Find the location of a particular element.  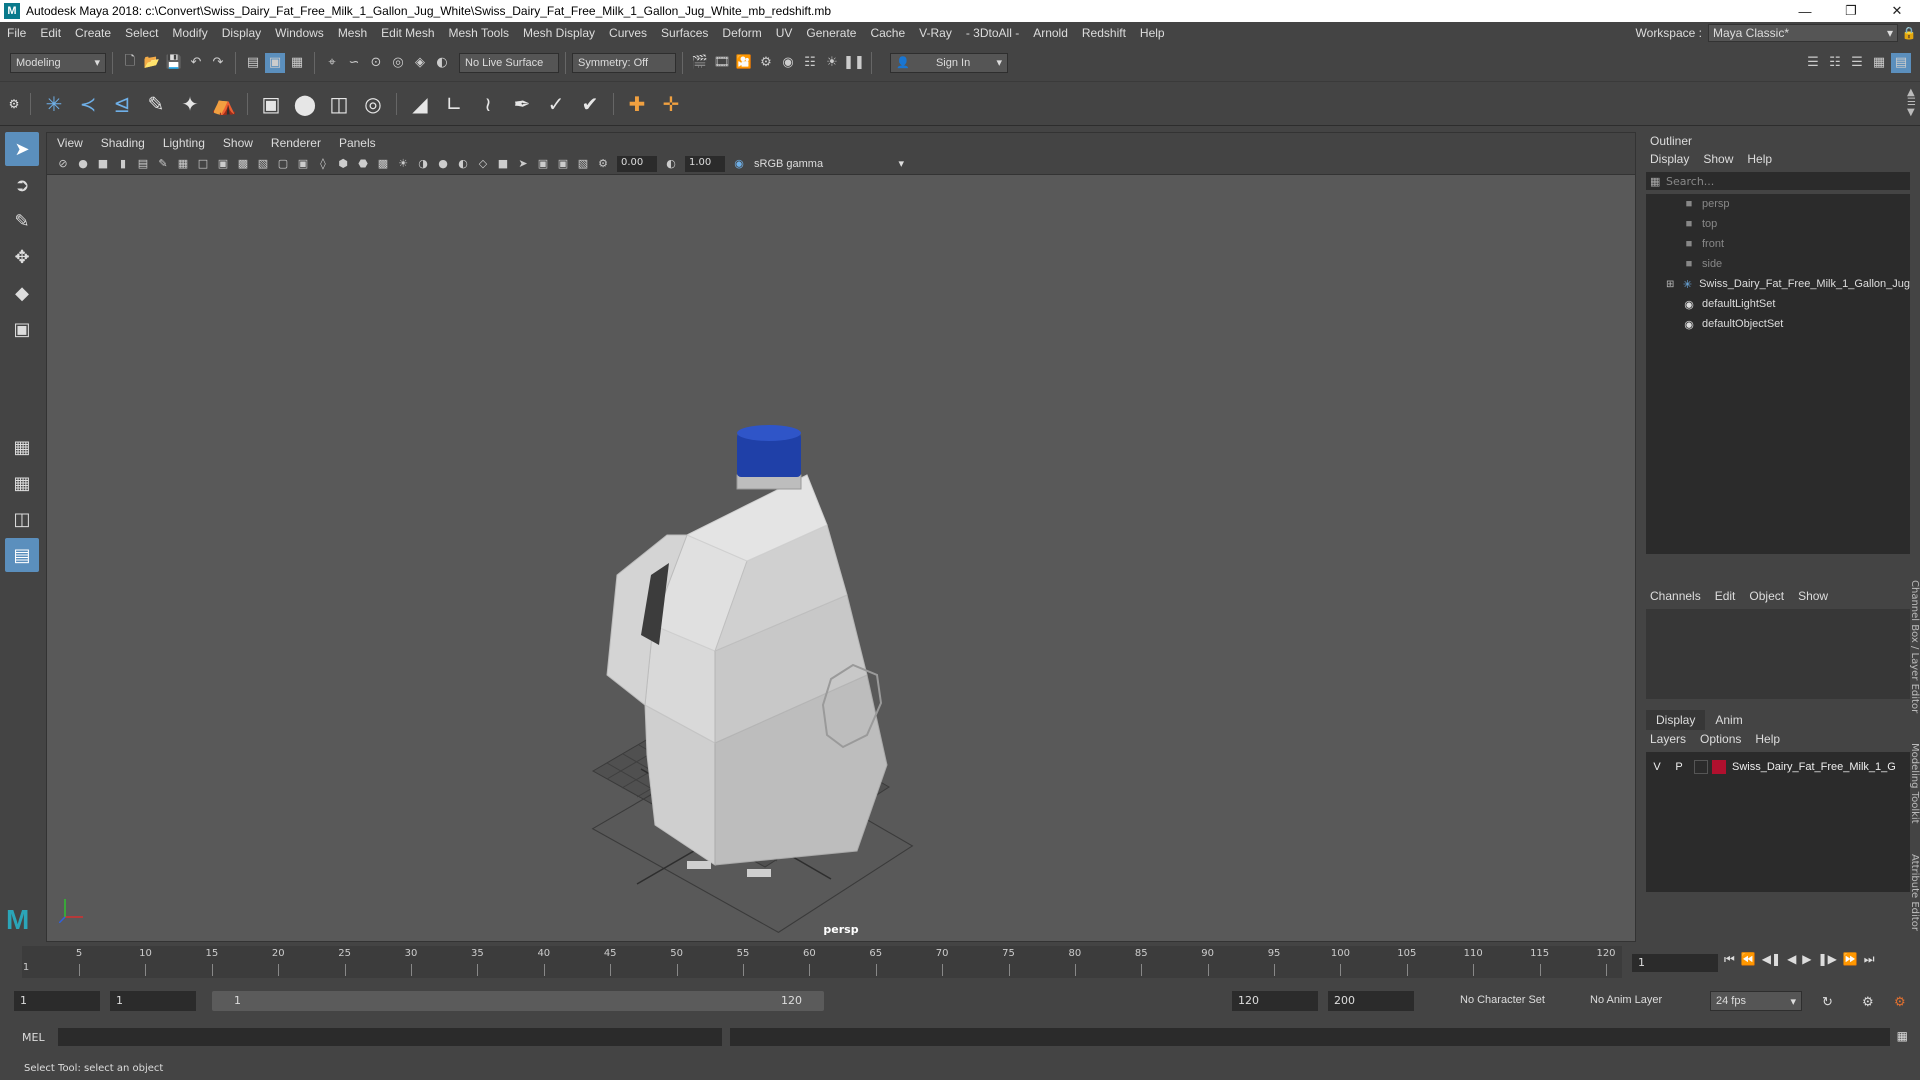

menu-mesh: Mesh is located at coordinates (352, 33).